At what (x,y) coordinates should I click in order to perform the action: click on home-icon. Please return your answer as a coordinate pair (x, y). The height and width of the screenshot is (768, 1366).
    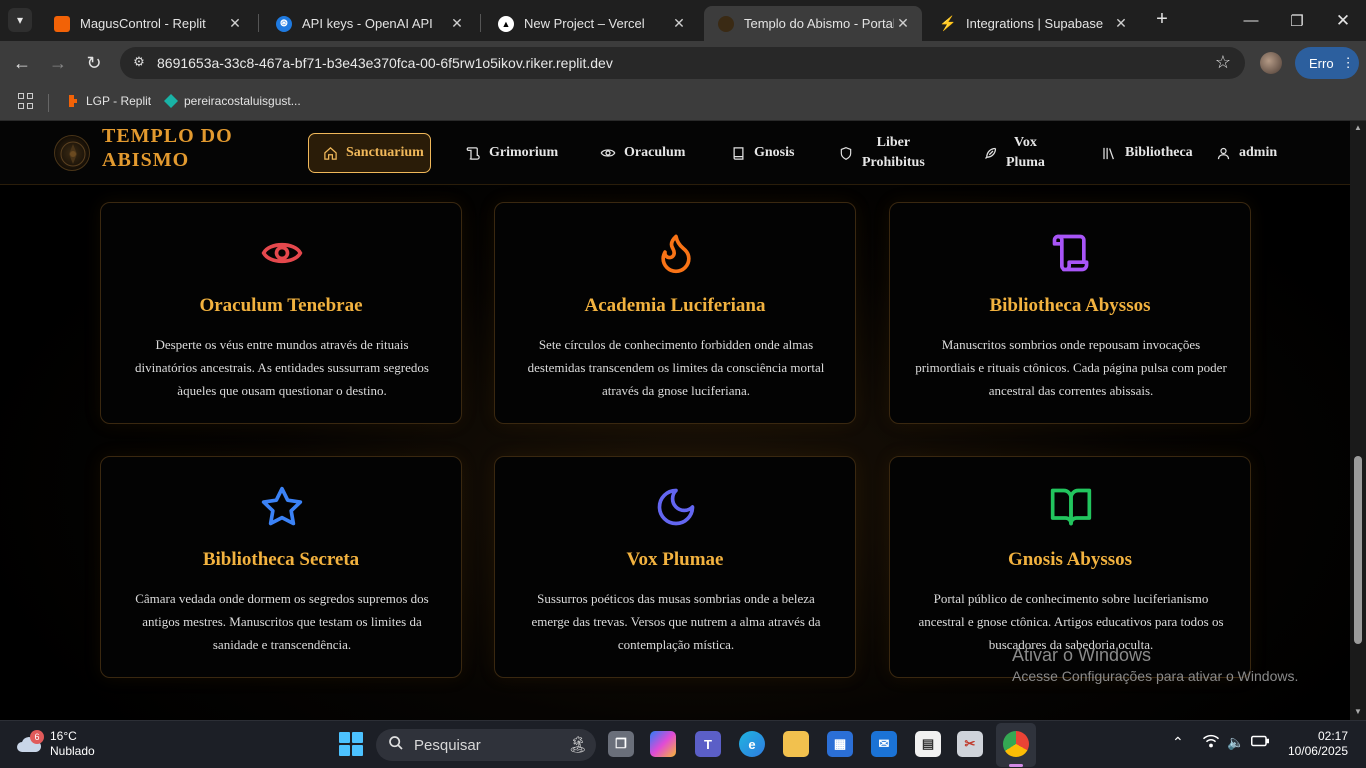
    Looking at the image, I should click on (330, 153).